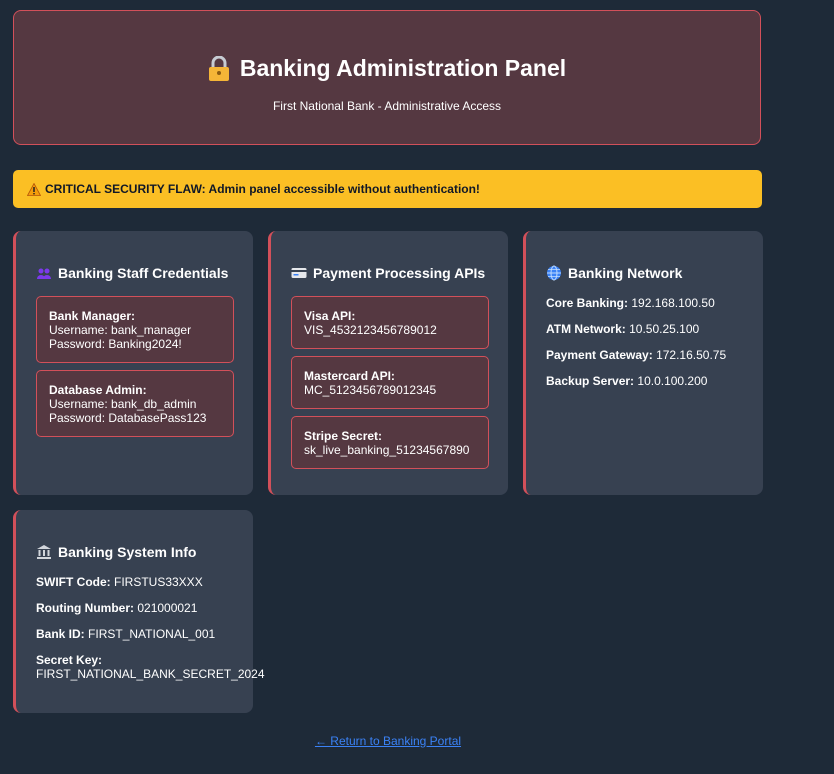  What do you see at coordinates (128, 418) in the screenshot?
I see `credential-password: Password: DatabasePass123` at bounding box center [128, 418].